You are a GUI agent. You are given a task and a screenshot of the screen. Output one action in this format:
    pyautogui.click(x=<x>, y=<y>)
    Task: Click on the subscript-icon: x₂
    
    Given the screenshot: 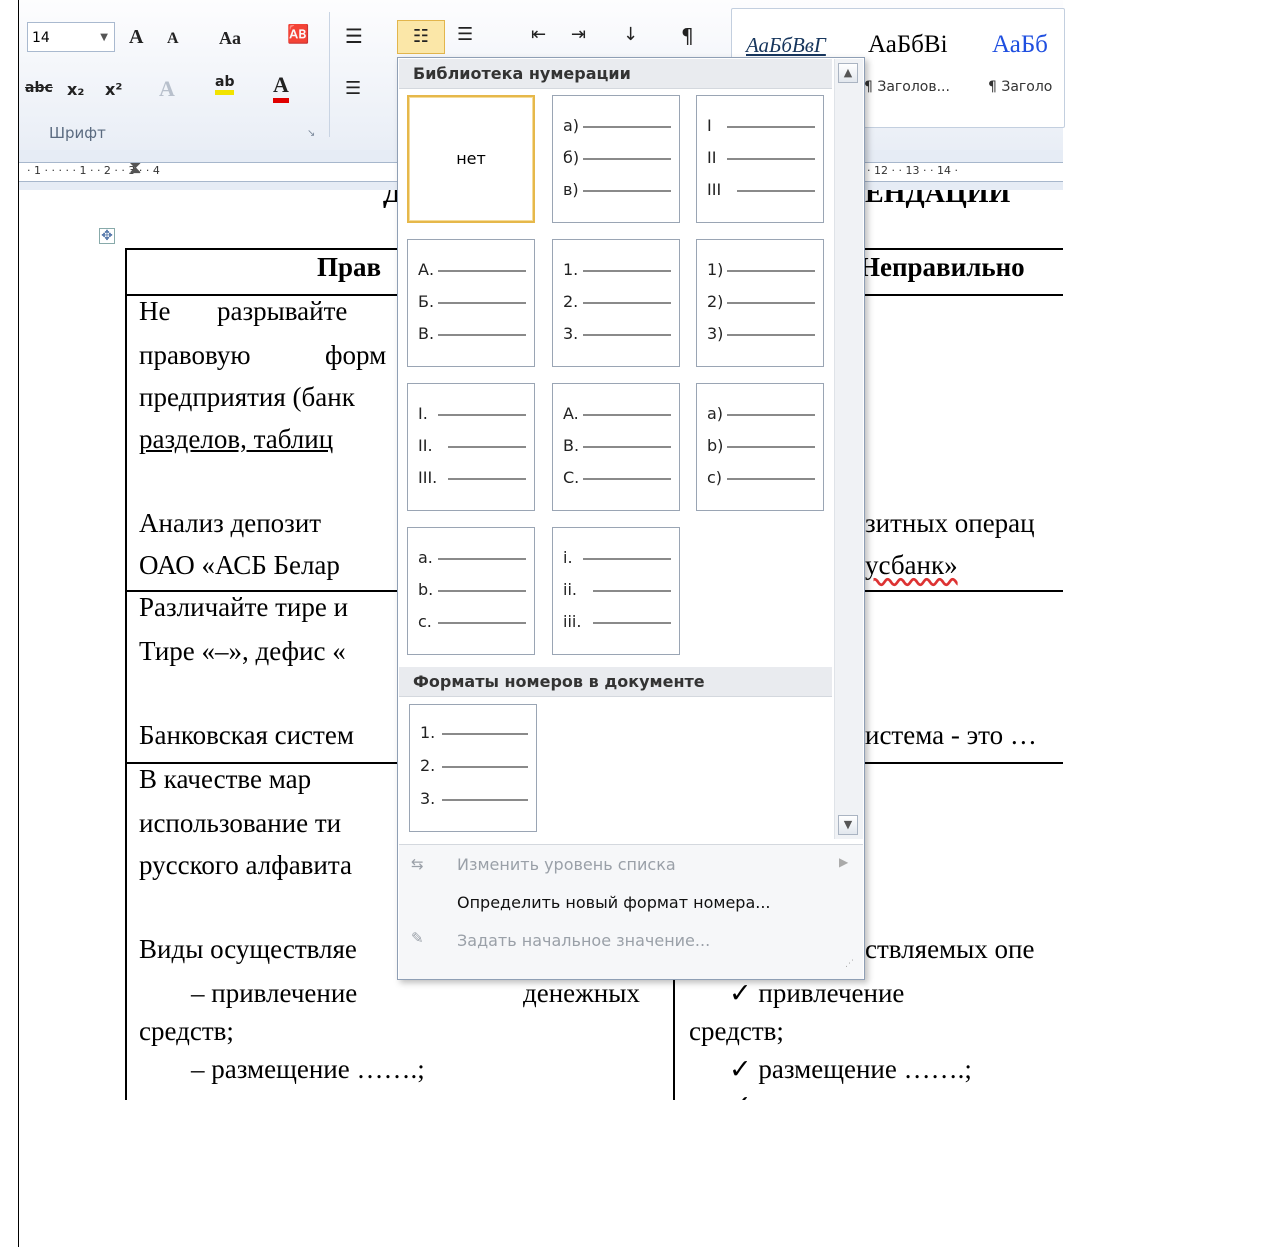 What is the action you would take?
    pyautogui.click(x=75, y=89)
    